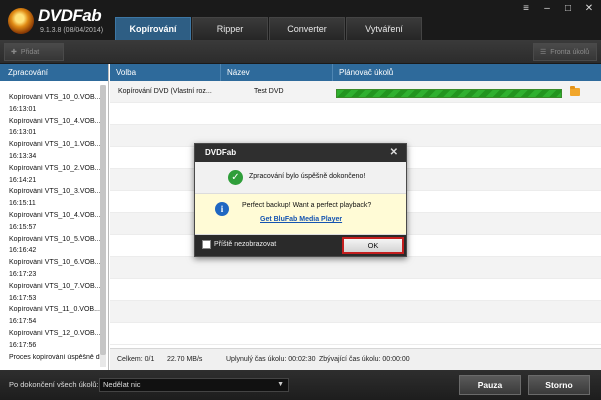 The height and width of the screenshot is (400, 601). I want to click on success-check-icon: ✓, so click(235, 177).